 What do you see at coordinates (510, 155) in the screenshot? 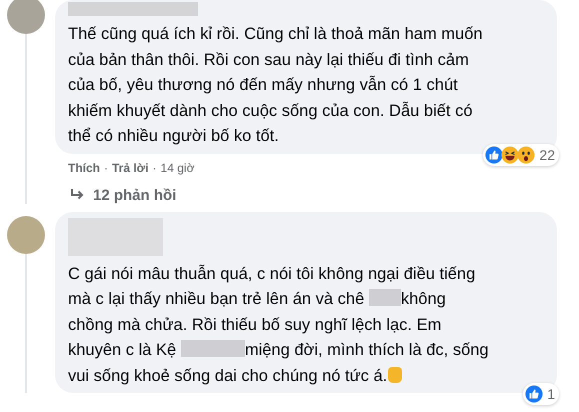
I see `laughing-face-icon` at bounding box center [510, 155].